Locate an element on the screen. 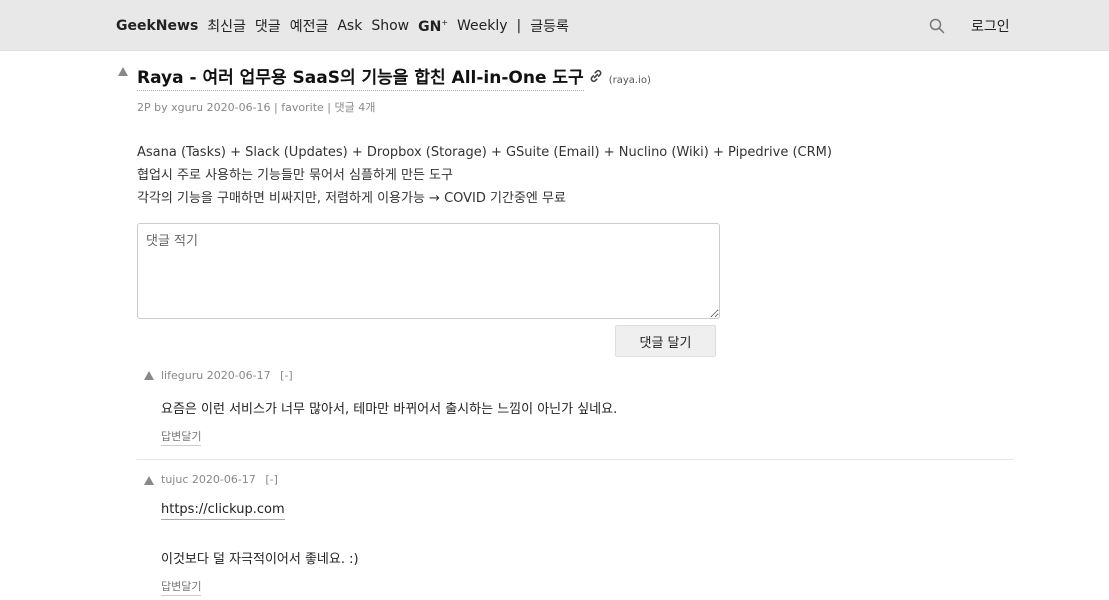 This screenshot has width=1109, height=600. search-icon is located at coordinates (937, 26).